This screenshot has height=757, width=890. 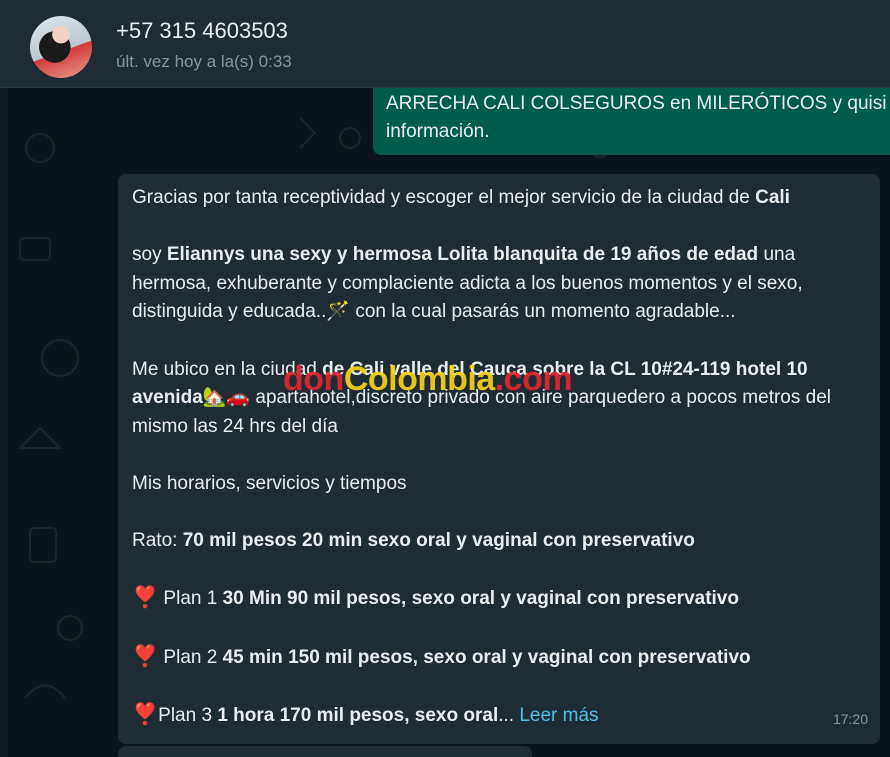 I want to click on message-text: Me ubico en la ciudad, so click(x=227, y=369).